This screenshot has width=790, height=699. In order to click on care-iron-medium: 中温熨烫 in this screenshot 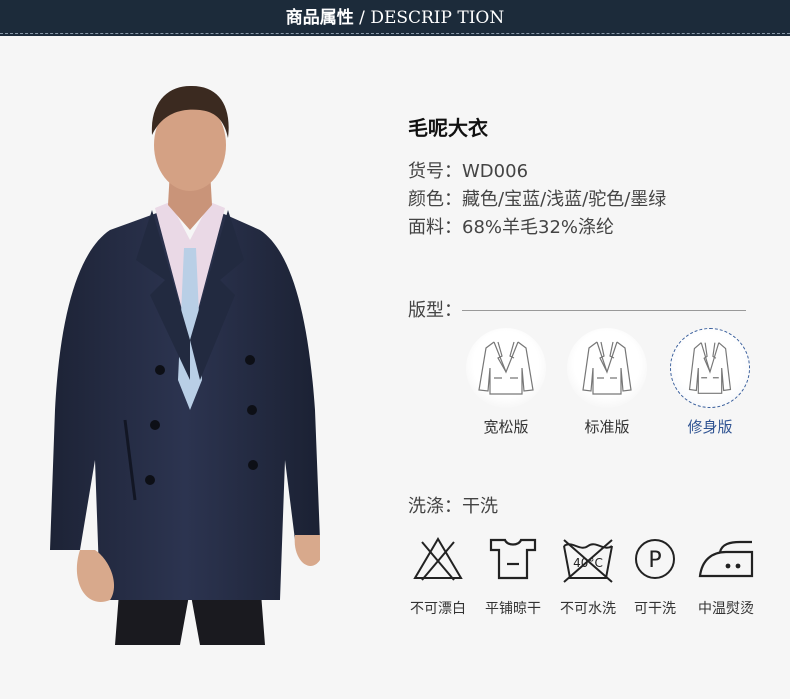, I will do `click(726, 576)`.